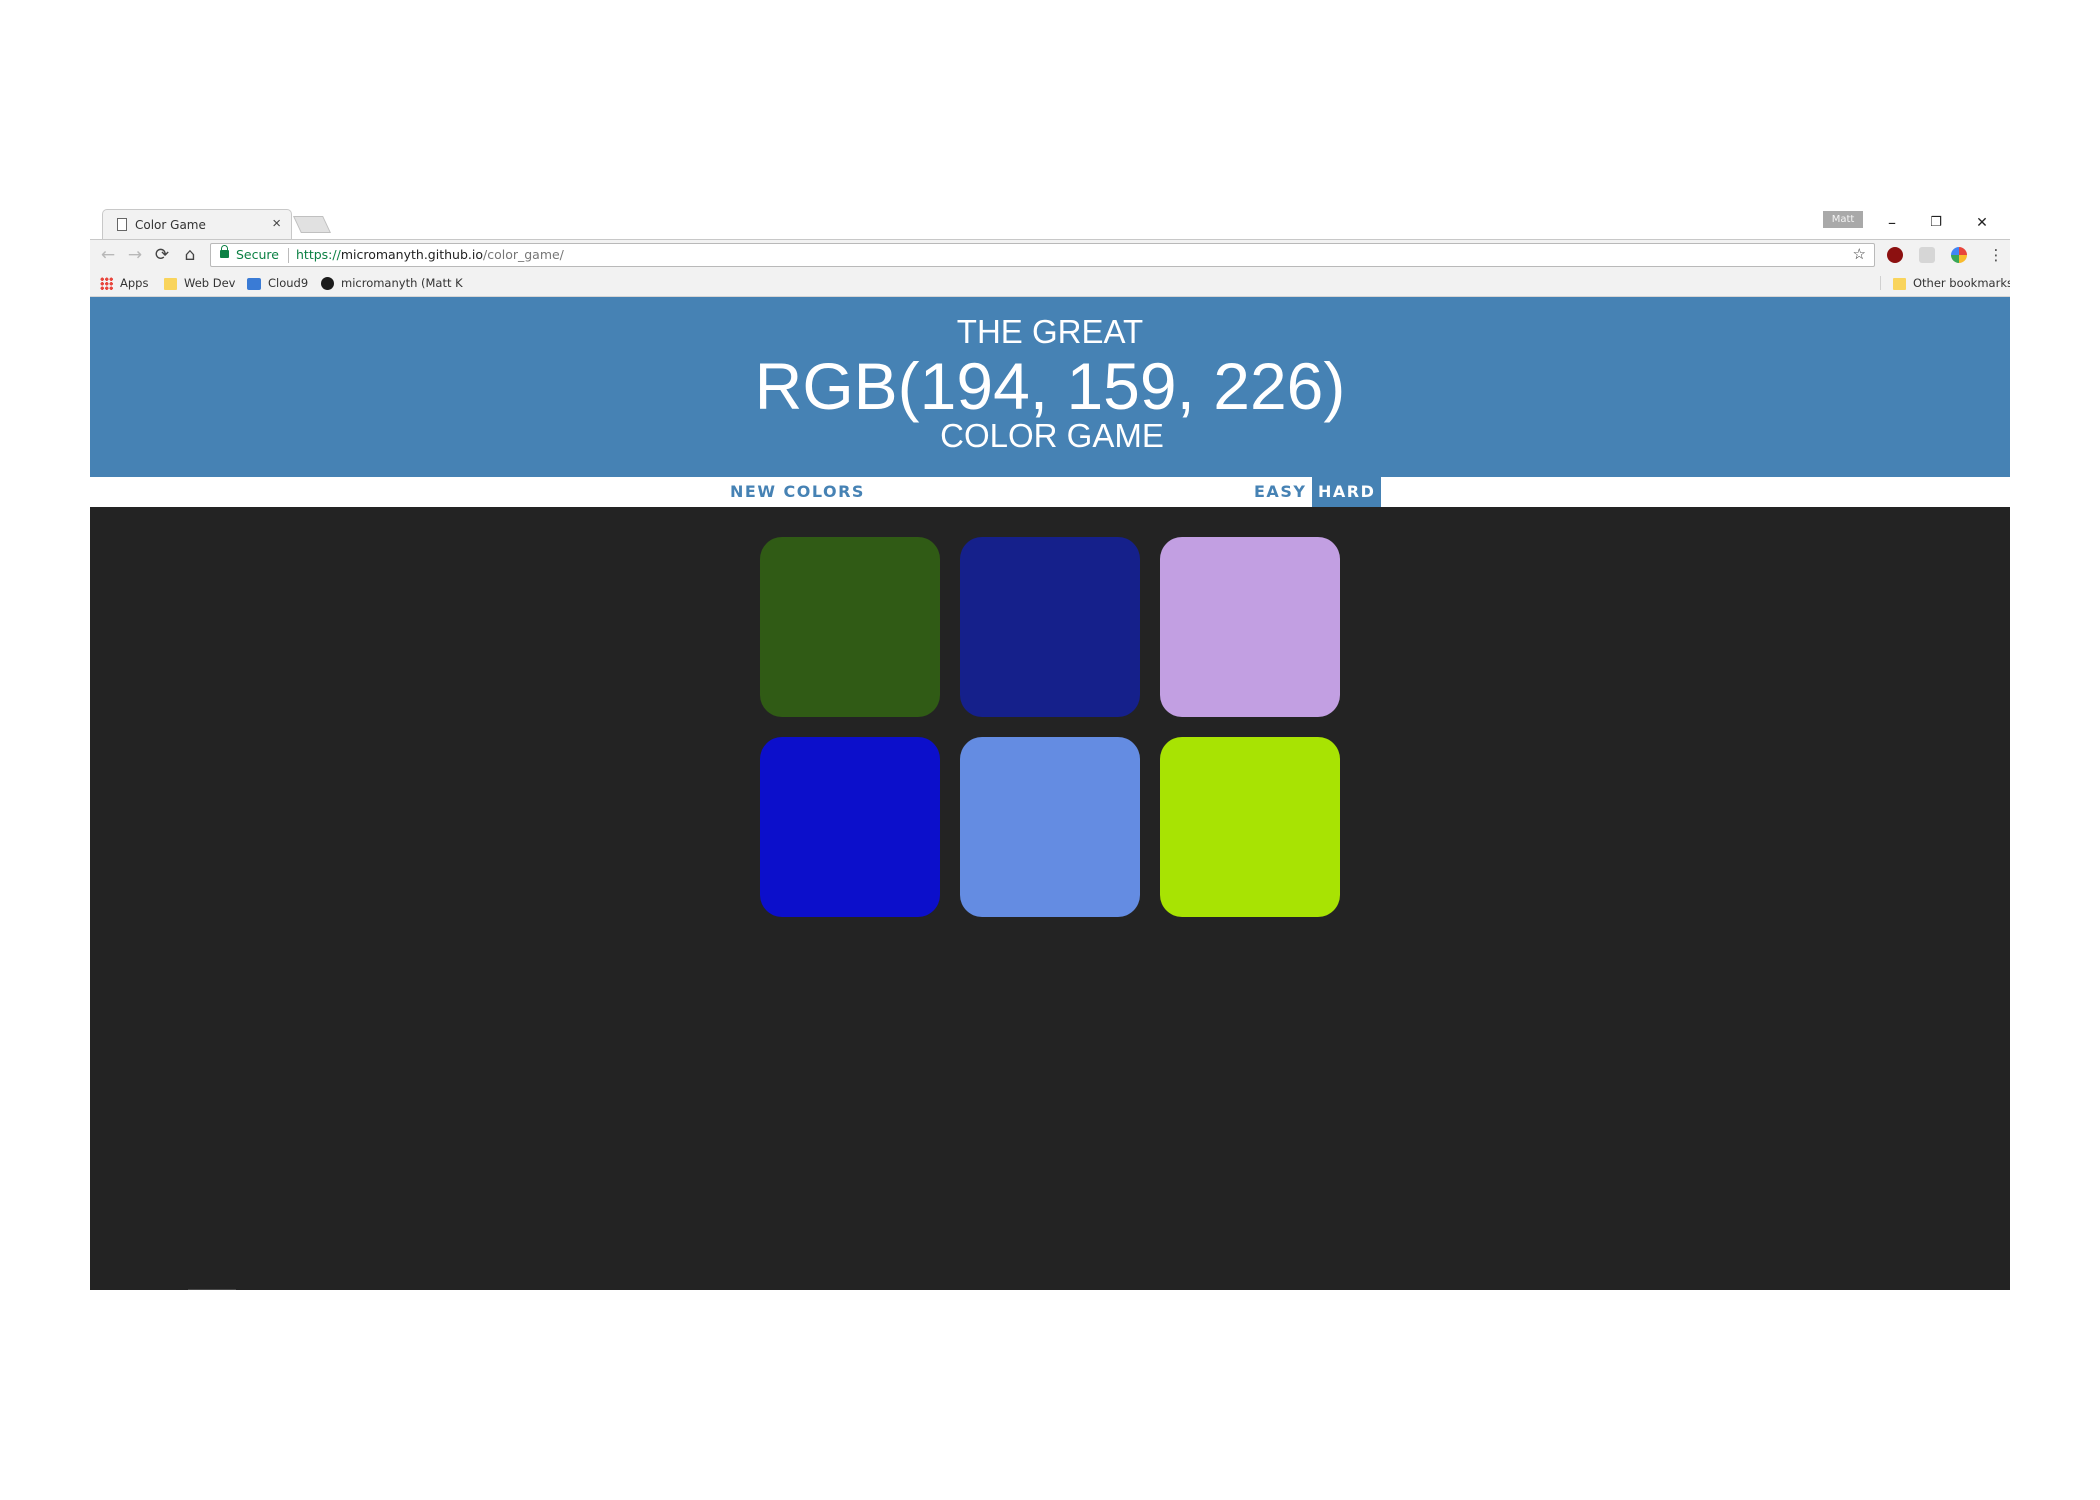 The width and height of the screenshot is (2100, 1500). What do you see at coordinates (288, 255) in the screenshot?
I see `address-separator` at bounding box center [288, 255].